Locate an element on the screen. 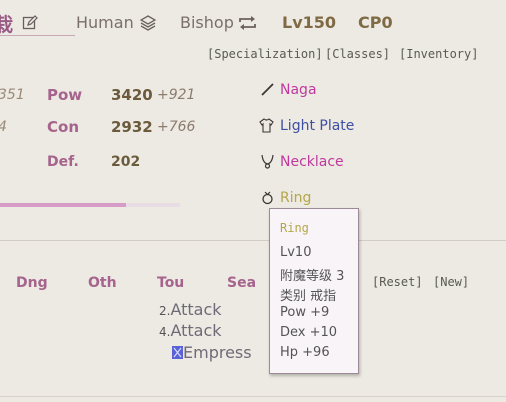 This screenshot has width=506, height=402. swap-icon is located at coordinates (247, 23).